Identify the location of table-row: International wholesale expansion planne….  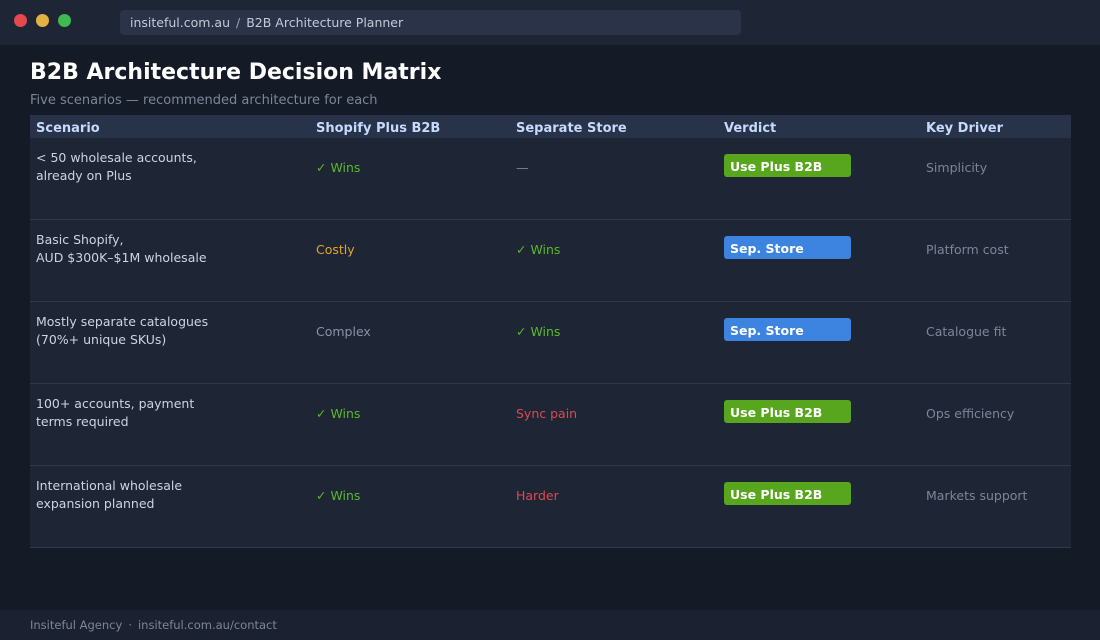
(550, 507).